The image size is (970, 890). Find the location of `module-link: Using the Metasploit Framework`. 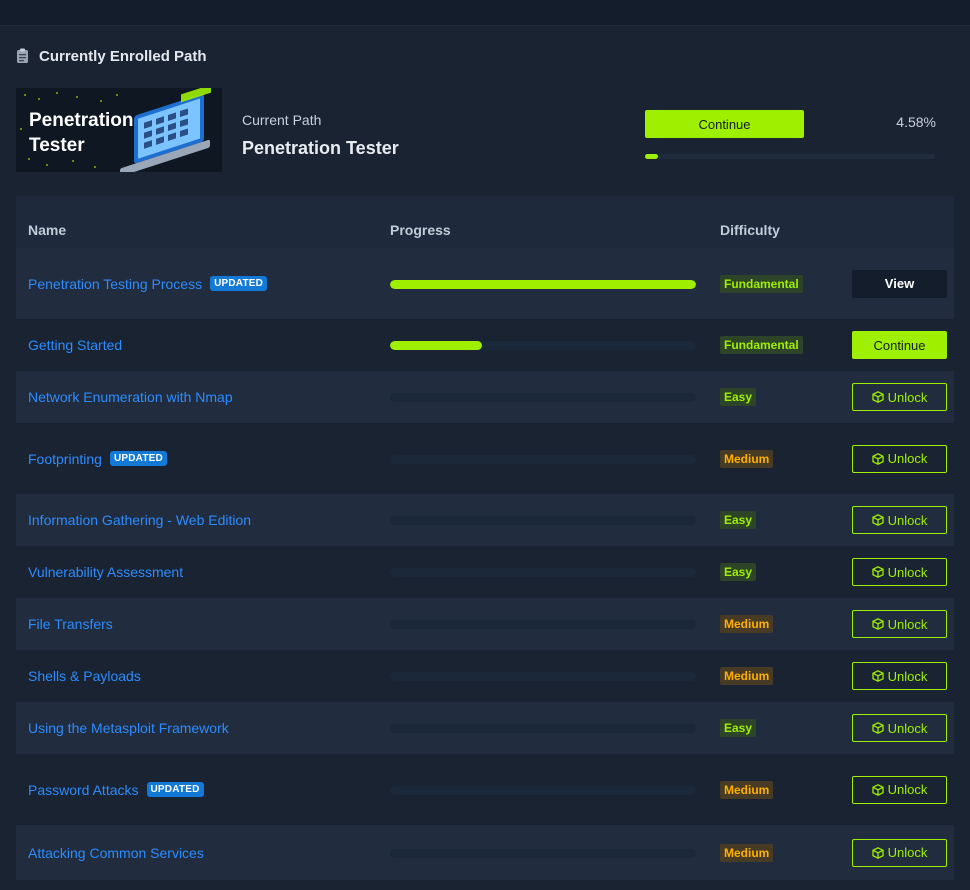

module-link: Using the Metasploit Framework is located at coordinates (128, 728).